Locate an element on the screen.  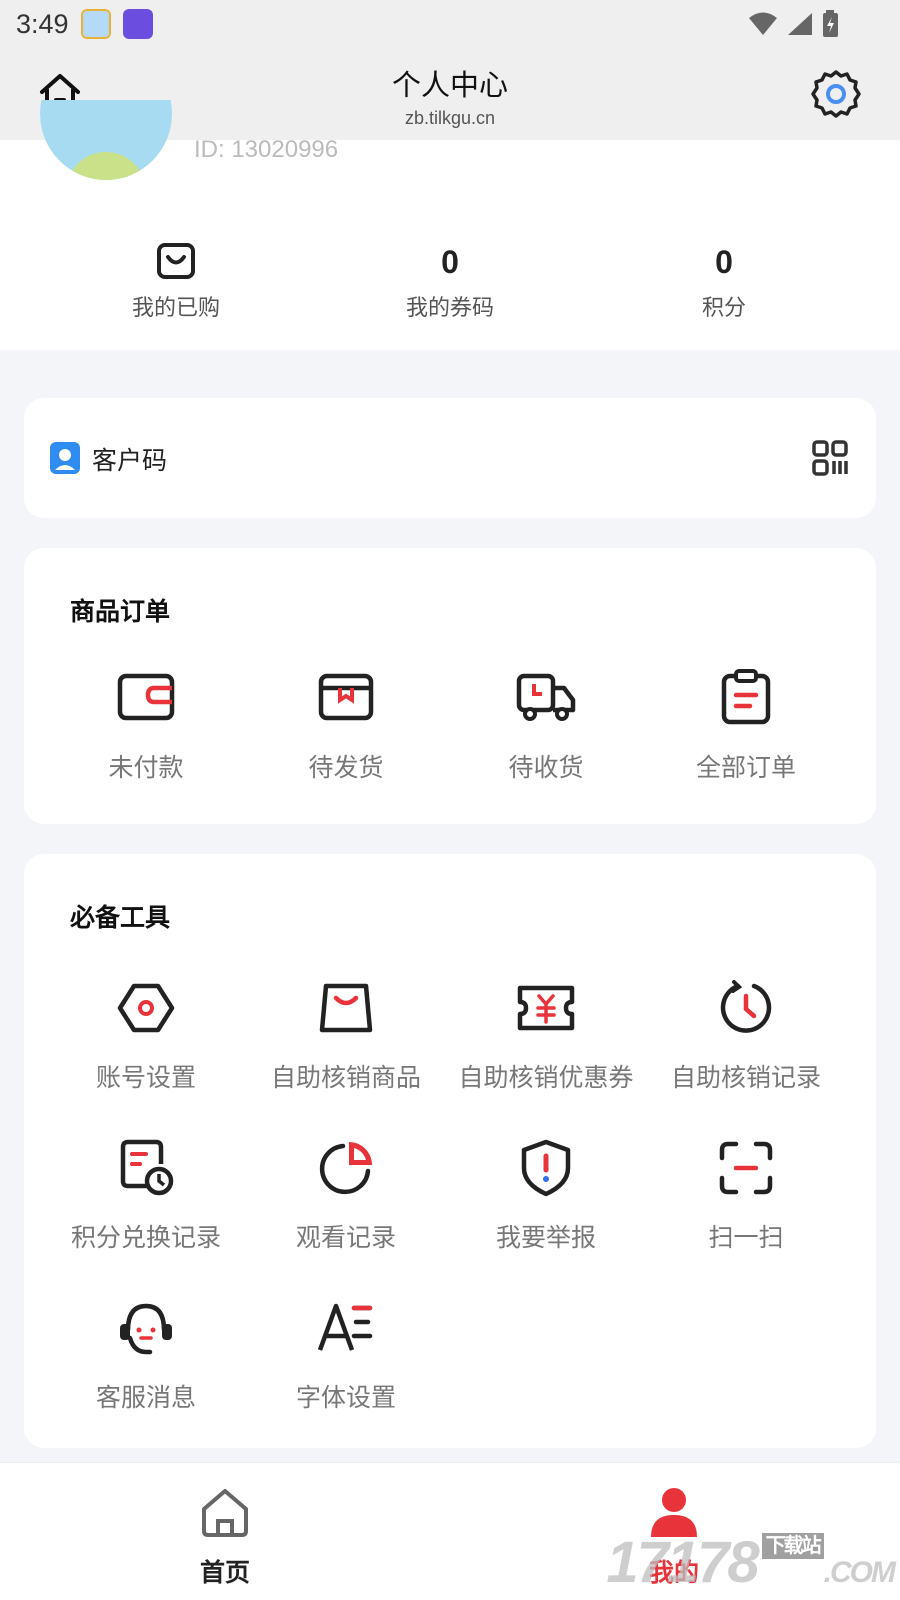
status-indicators is located at coordinates (794, 24).